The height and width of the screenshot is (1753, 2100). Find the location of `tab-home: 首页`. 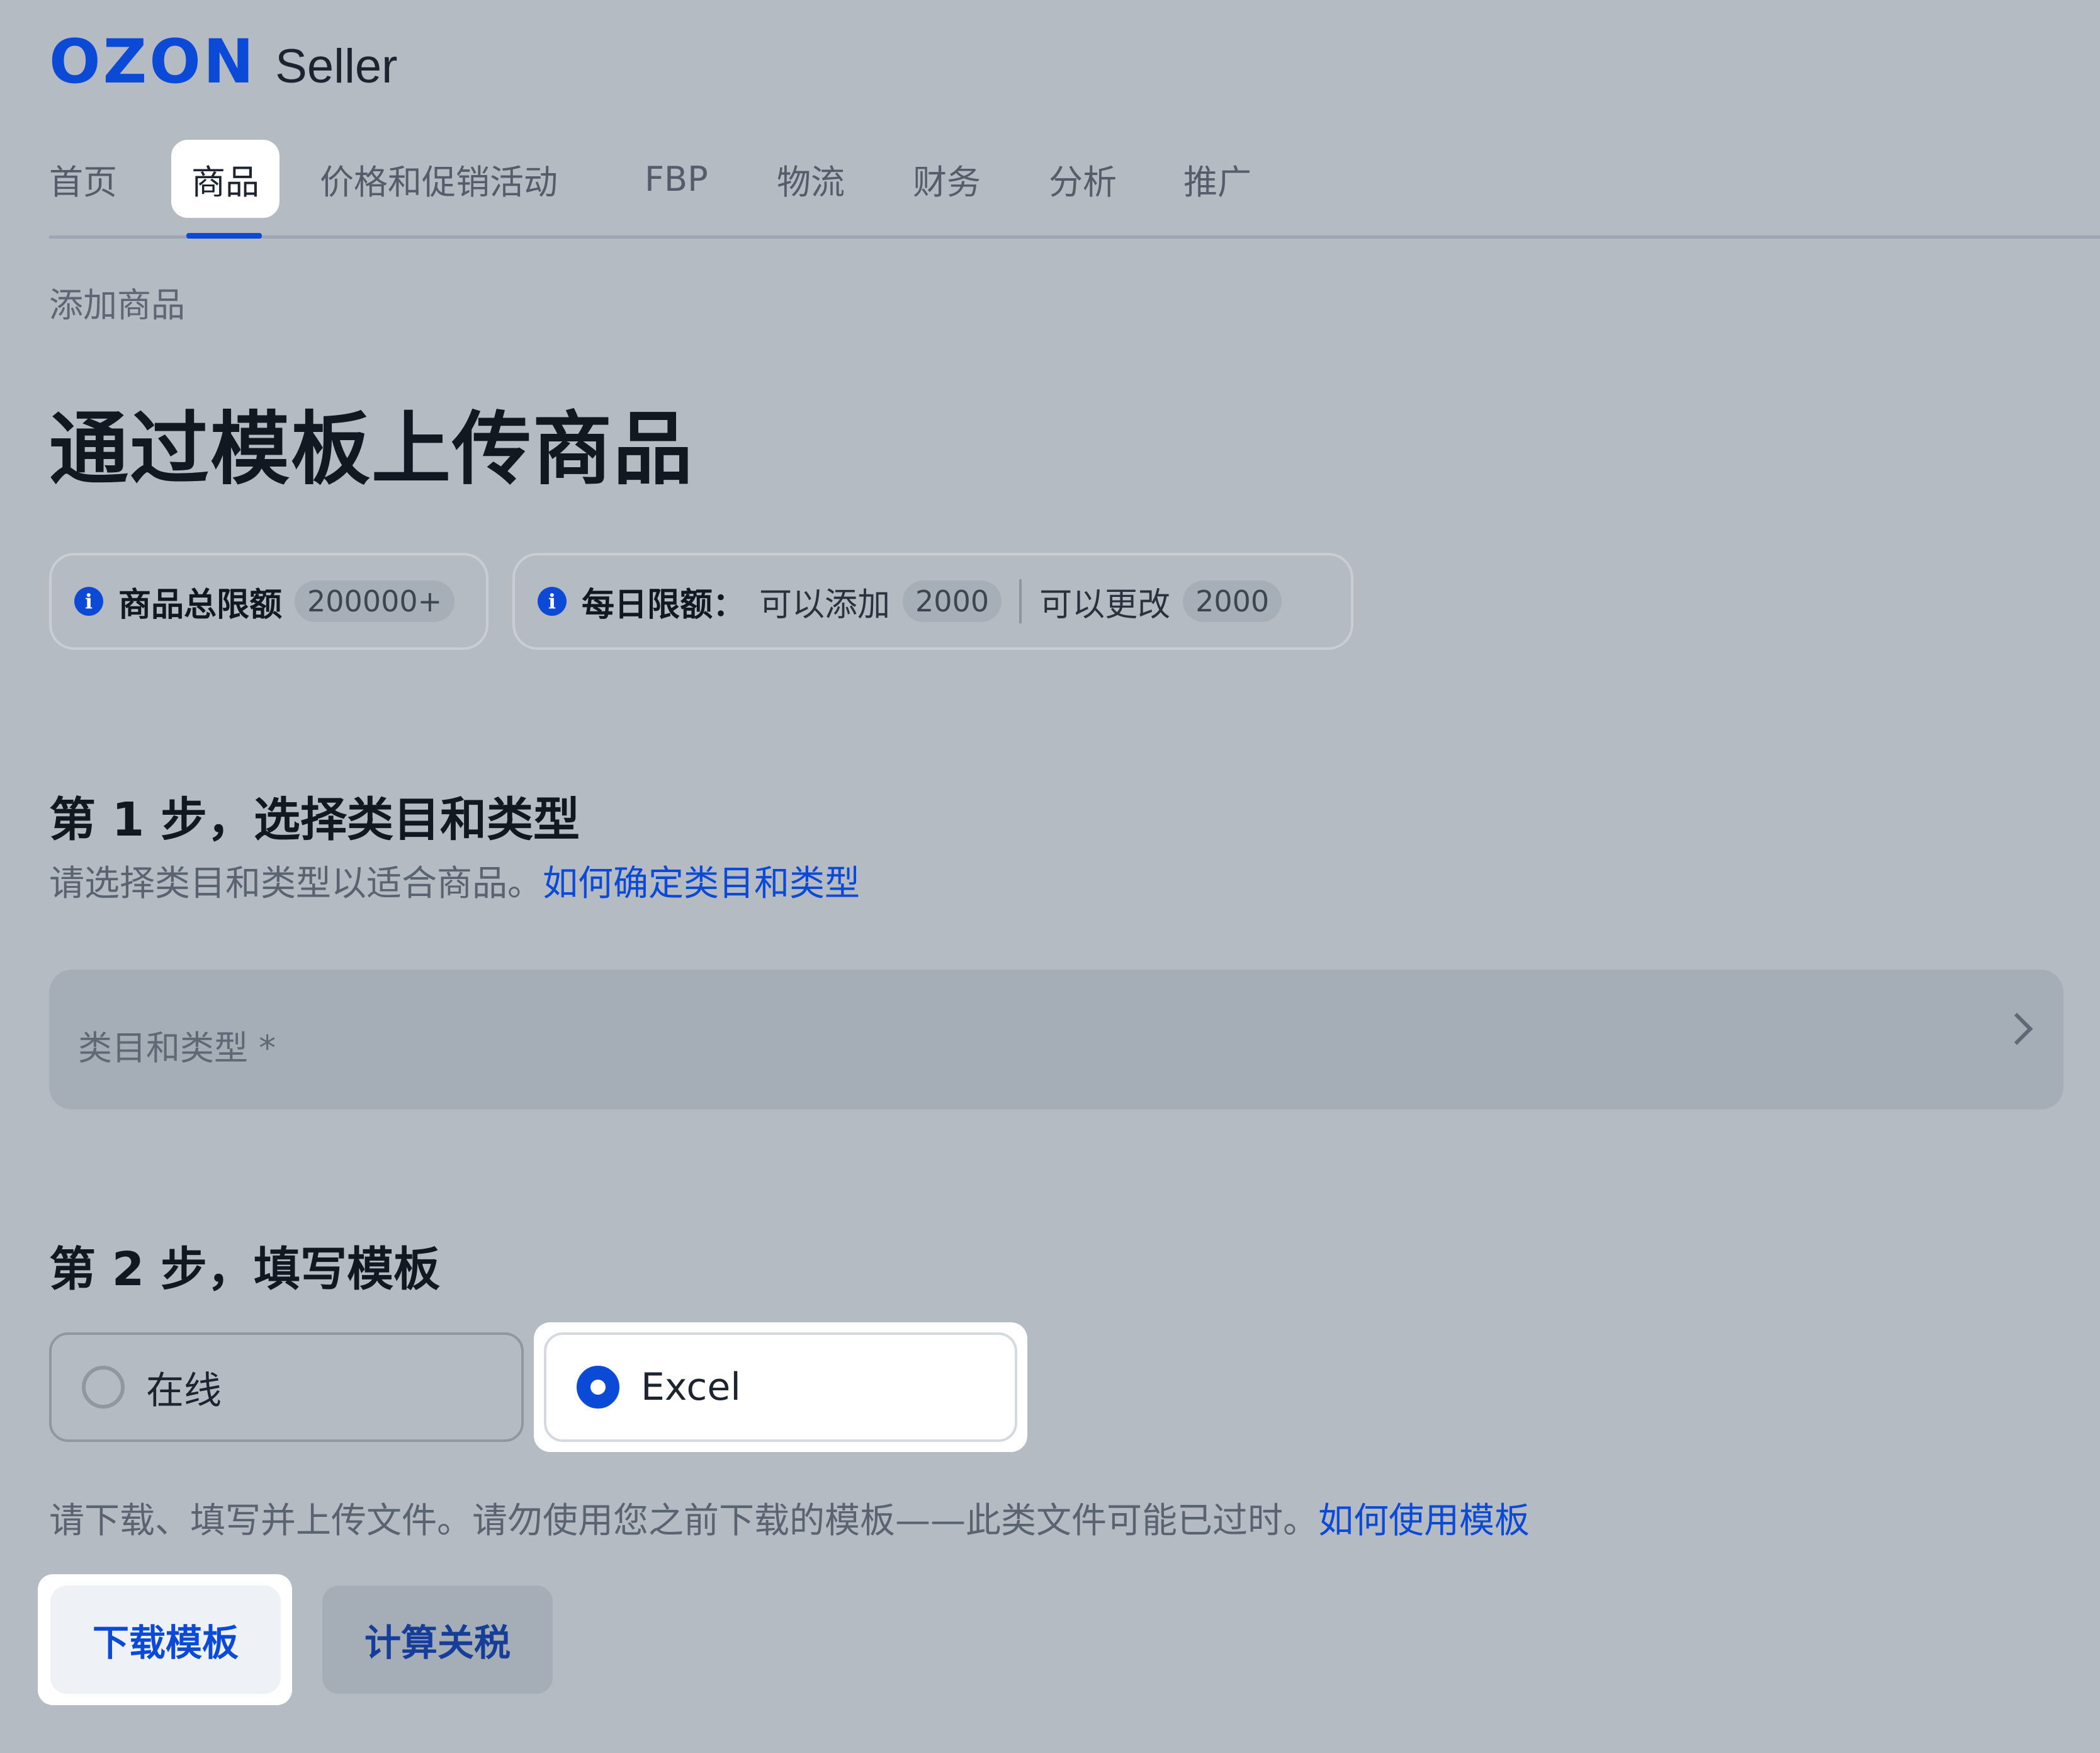

tab-home: 首页 is located at coordinates (83, 179).